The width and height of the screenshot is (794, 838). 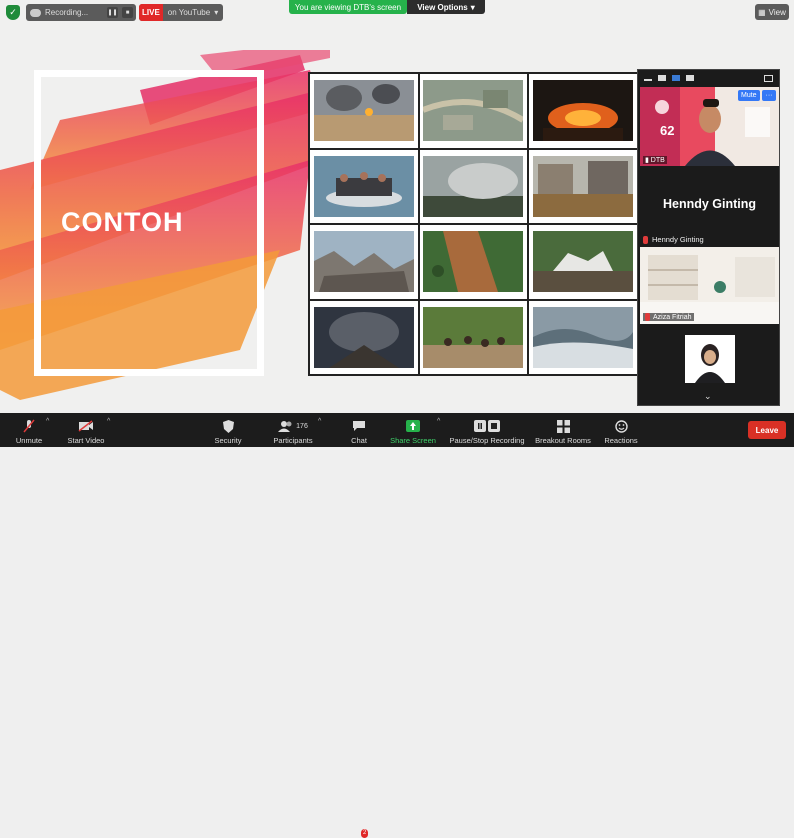 I want to click on breakout-rooms-button: Breakout Rooms, so click(x=563, y=430).